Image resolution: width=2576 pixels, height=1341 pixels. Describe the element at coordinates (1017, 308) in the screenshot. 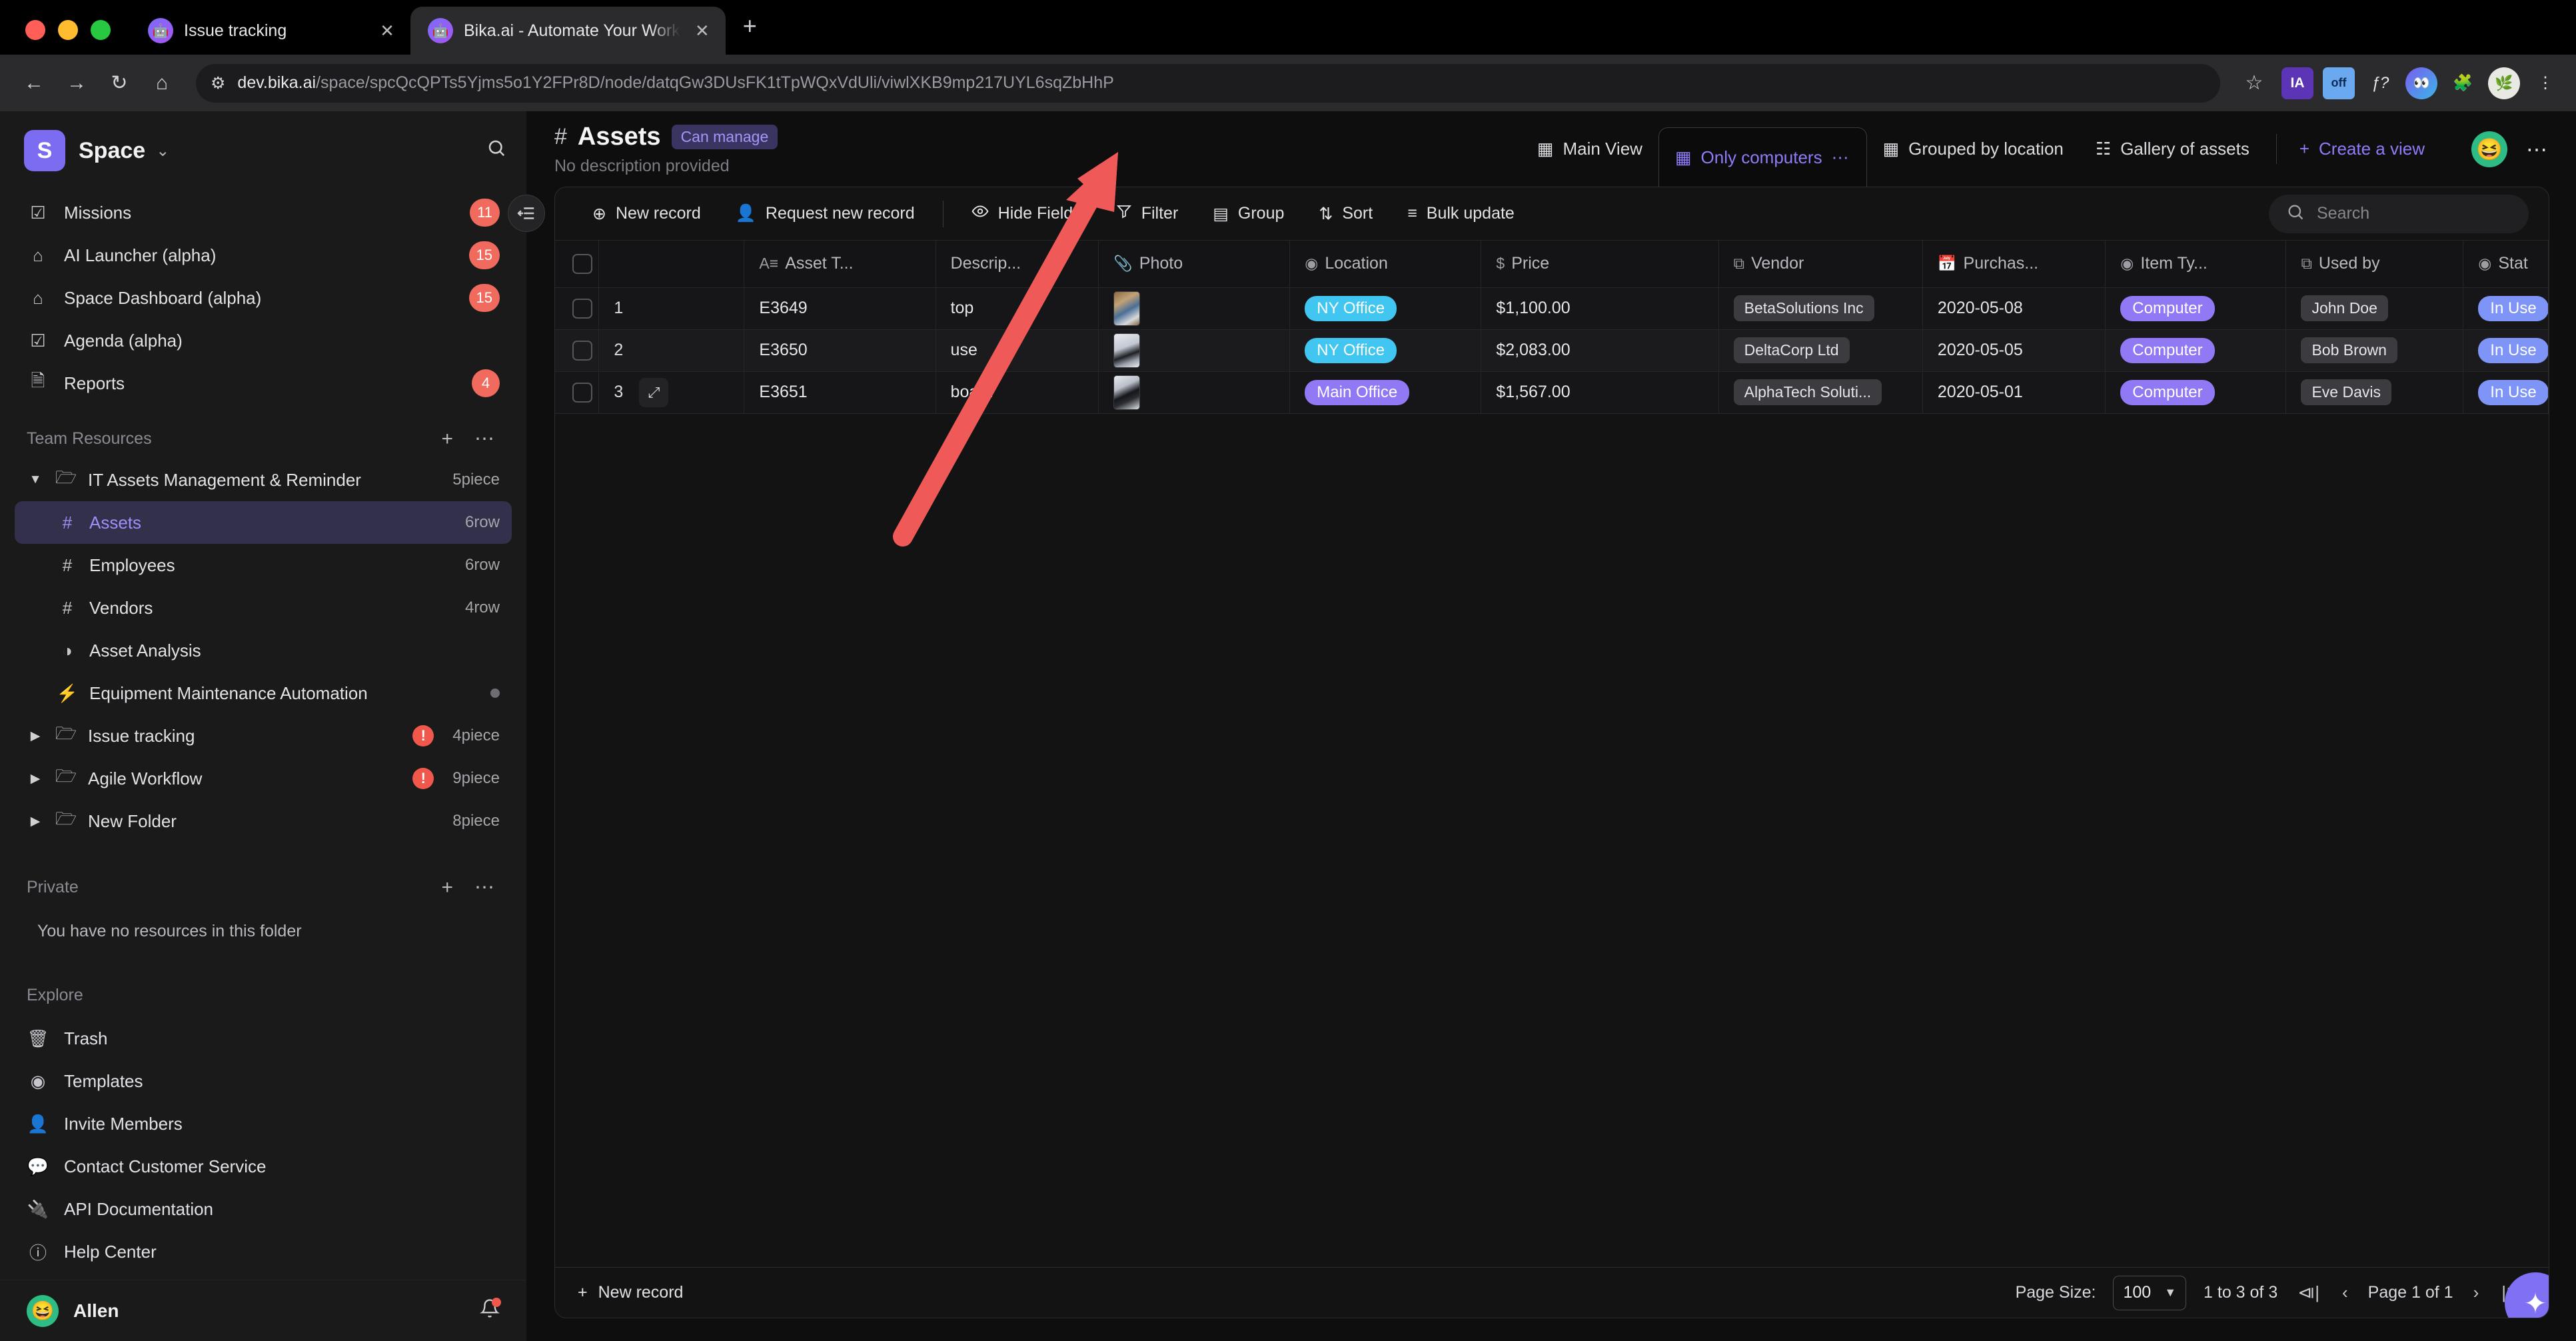

I see `cell-description: top` at that location.